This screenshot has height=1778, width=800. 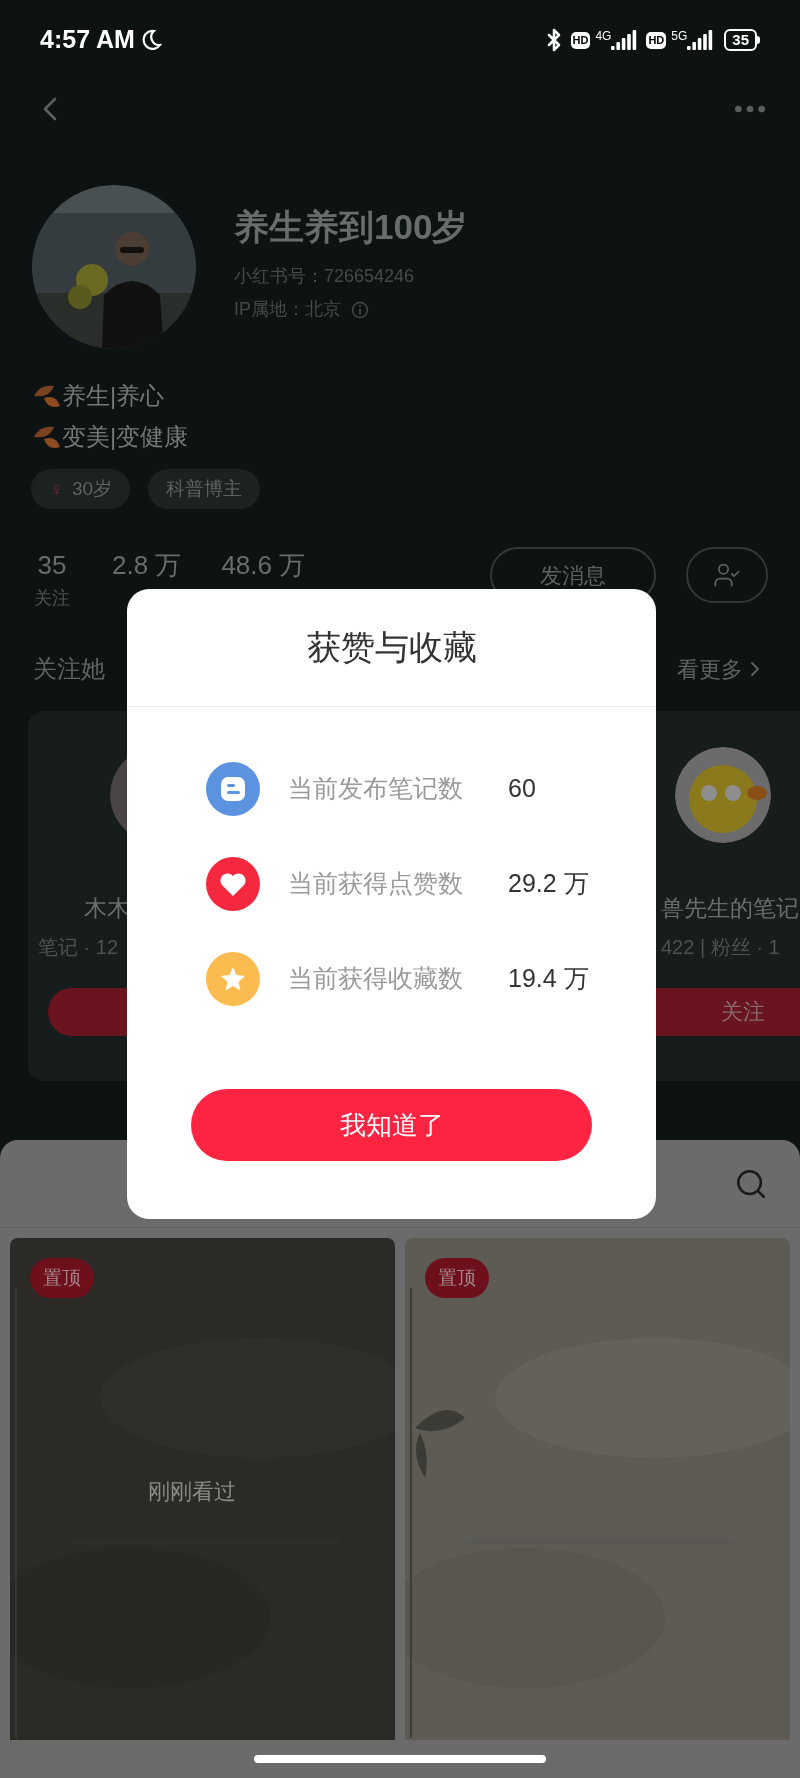 I want to click on note-card: 置顶 刚刚看过, so click(x=202, y=1489).